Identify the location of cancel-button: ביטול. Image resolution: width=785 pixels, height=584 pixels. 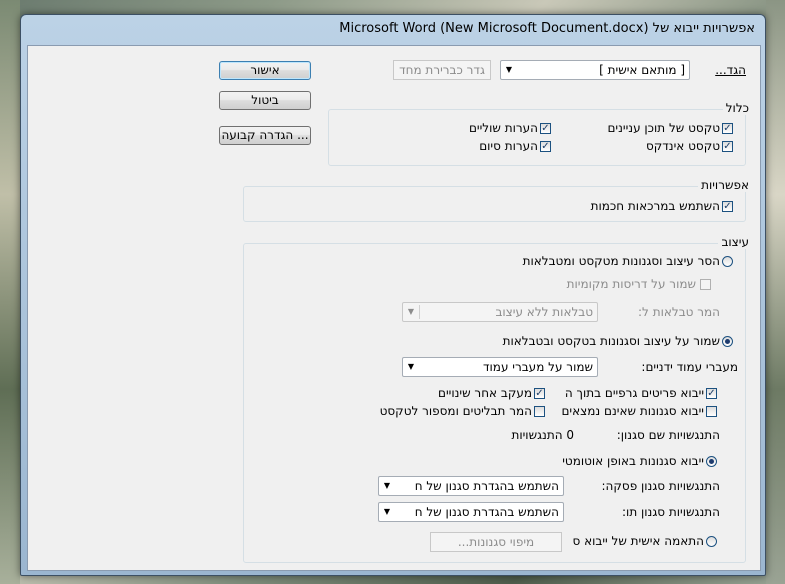
(265, 100).